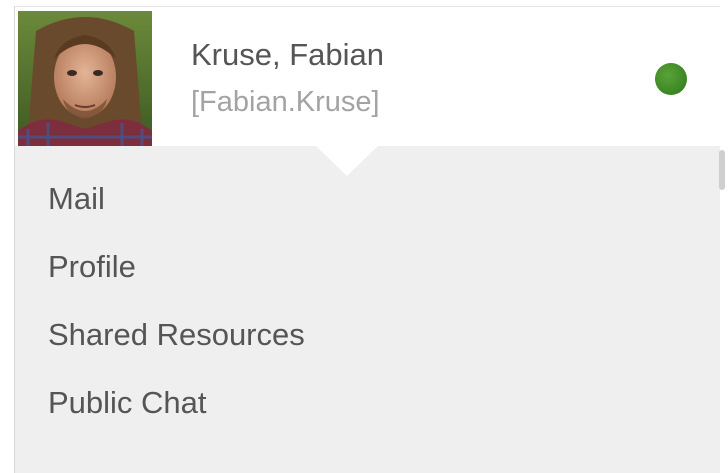 This screenshot has width=728, height=473. Describe the element at coordinates (722, 170) in the screenshot. I see `scrollbar` at that location.